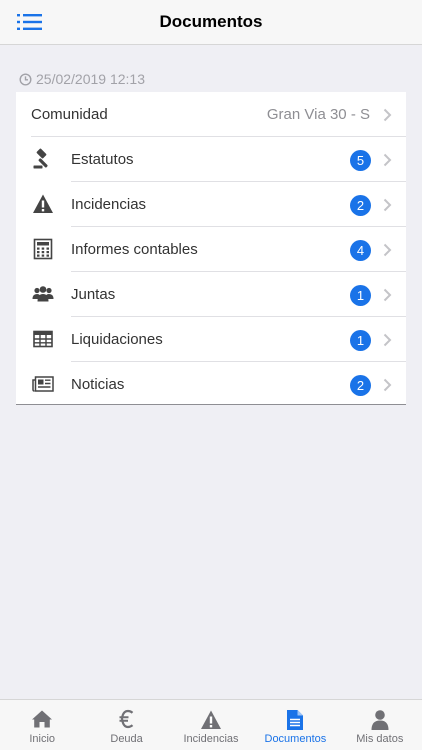 The width and height of the screenshot is (422, 750). I want to click on tab-inicio: Inicio, so click(42, 725).